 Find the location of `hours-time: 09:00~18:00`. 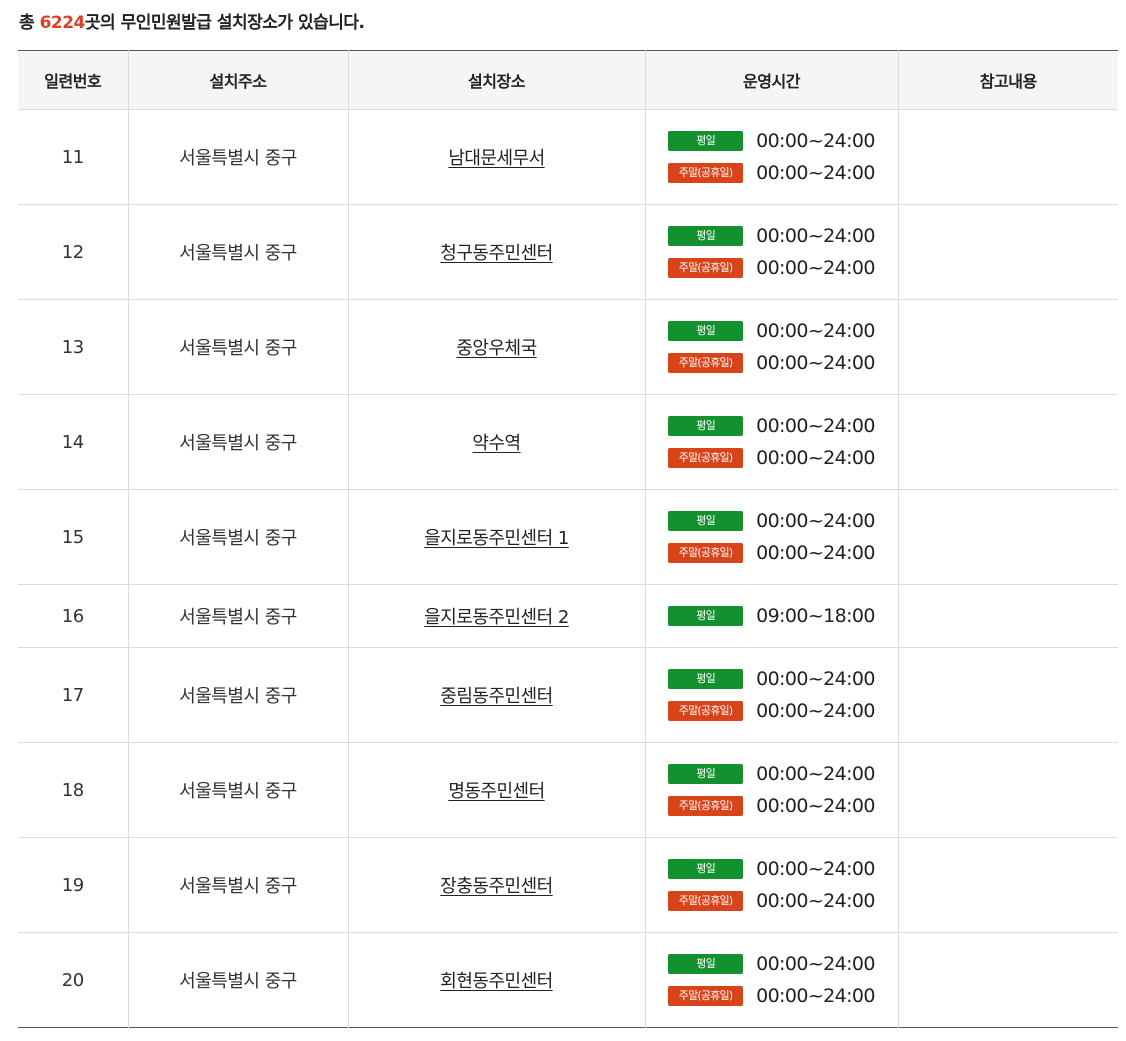

hours-time: 09:00~18:00 is located at coordinates (815, 616).